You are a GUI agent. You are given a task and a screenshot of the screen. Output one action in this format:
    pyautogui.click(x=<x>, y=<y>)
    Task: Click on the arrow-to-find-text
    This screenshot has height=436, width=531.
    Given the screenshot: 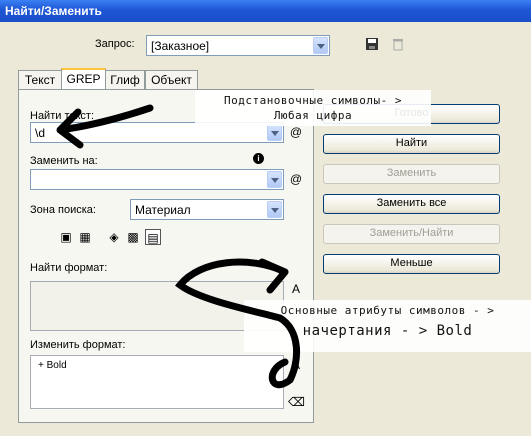 What is the action you would take?
    pyautogui.click(x=105, y=126)
    